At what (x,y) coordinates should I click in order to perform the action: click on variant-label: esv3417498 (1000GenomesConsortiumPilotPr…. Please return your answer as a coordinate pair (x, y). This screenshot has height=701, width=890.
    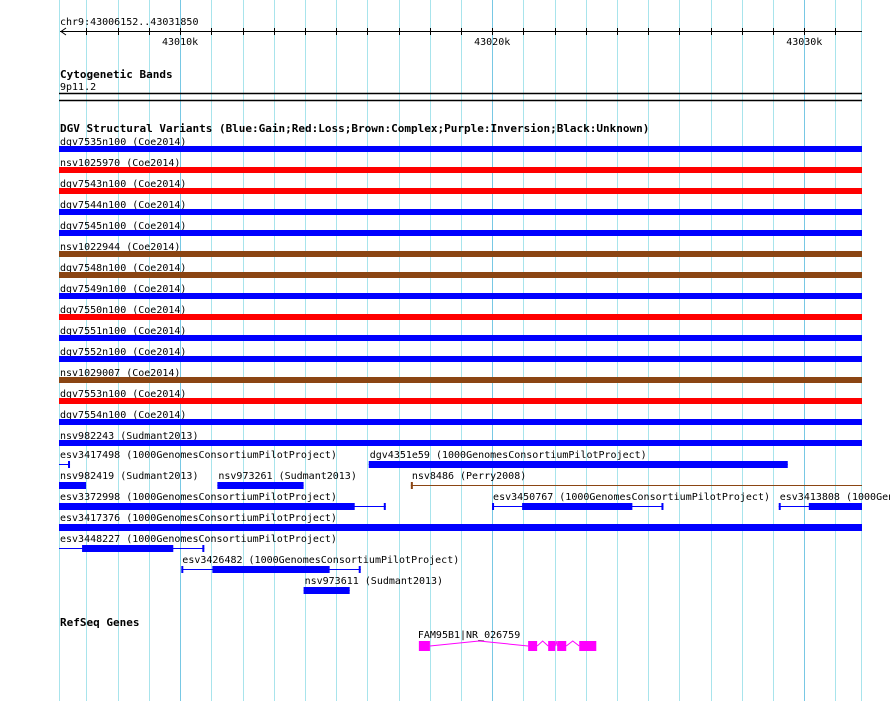
    Looking at the image, I should click on (198, 455).